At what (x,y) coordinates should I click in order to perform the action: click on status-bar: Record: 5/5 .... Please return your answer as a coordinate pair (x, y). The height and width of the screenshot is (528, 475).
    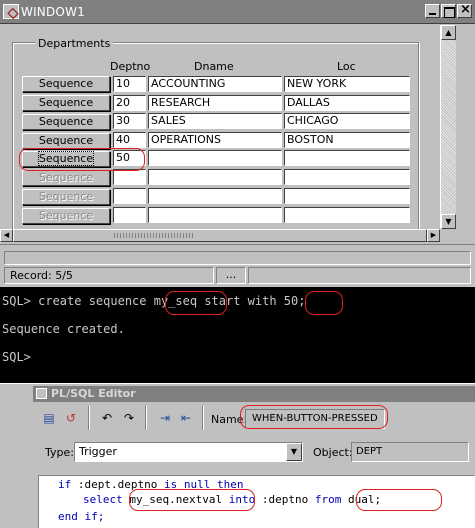
    Looking at the image, I should click on (237, 265).